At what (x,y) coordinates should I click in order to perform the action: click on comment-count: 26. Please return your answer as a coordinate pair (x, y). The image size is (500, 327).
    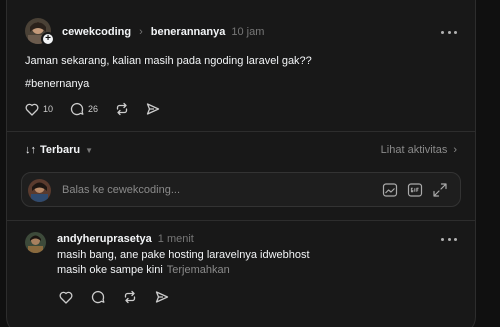
    Looking at the image, I should click on (93, 109).